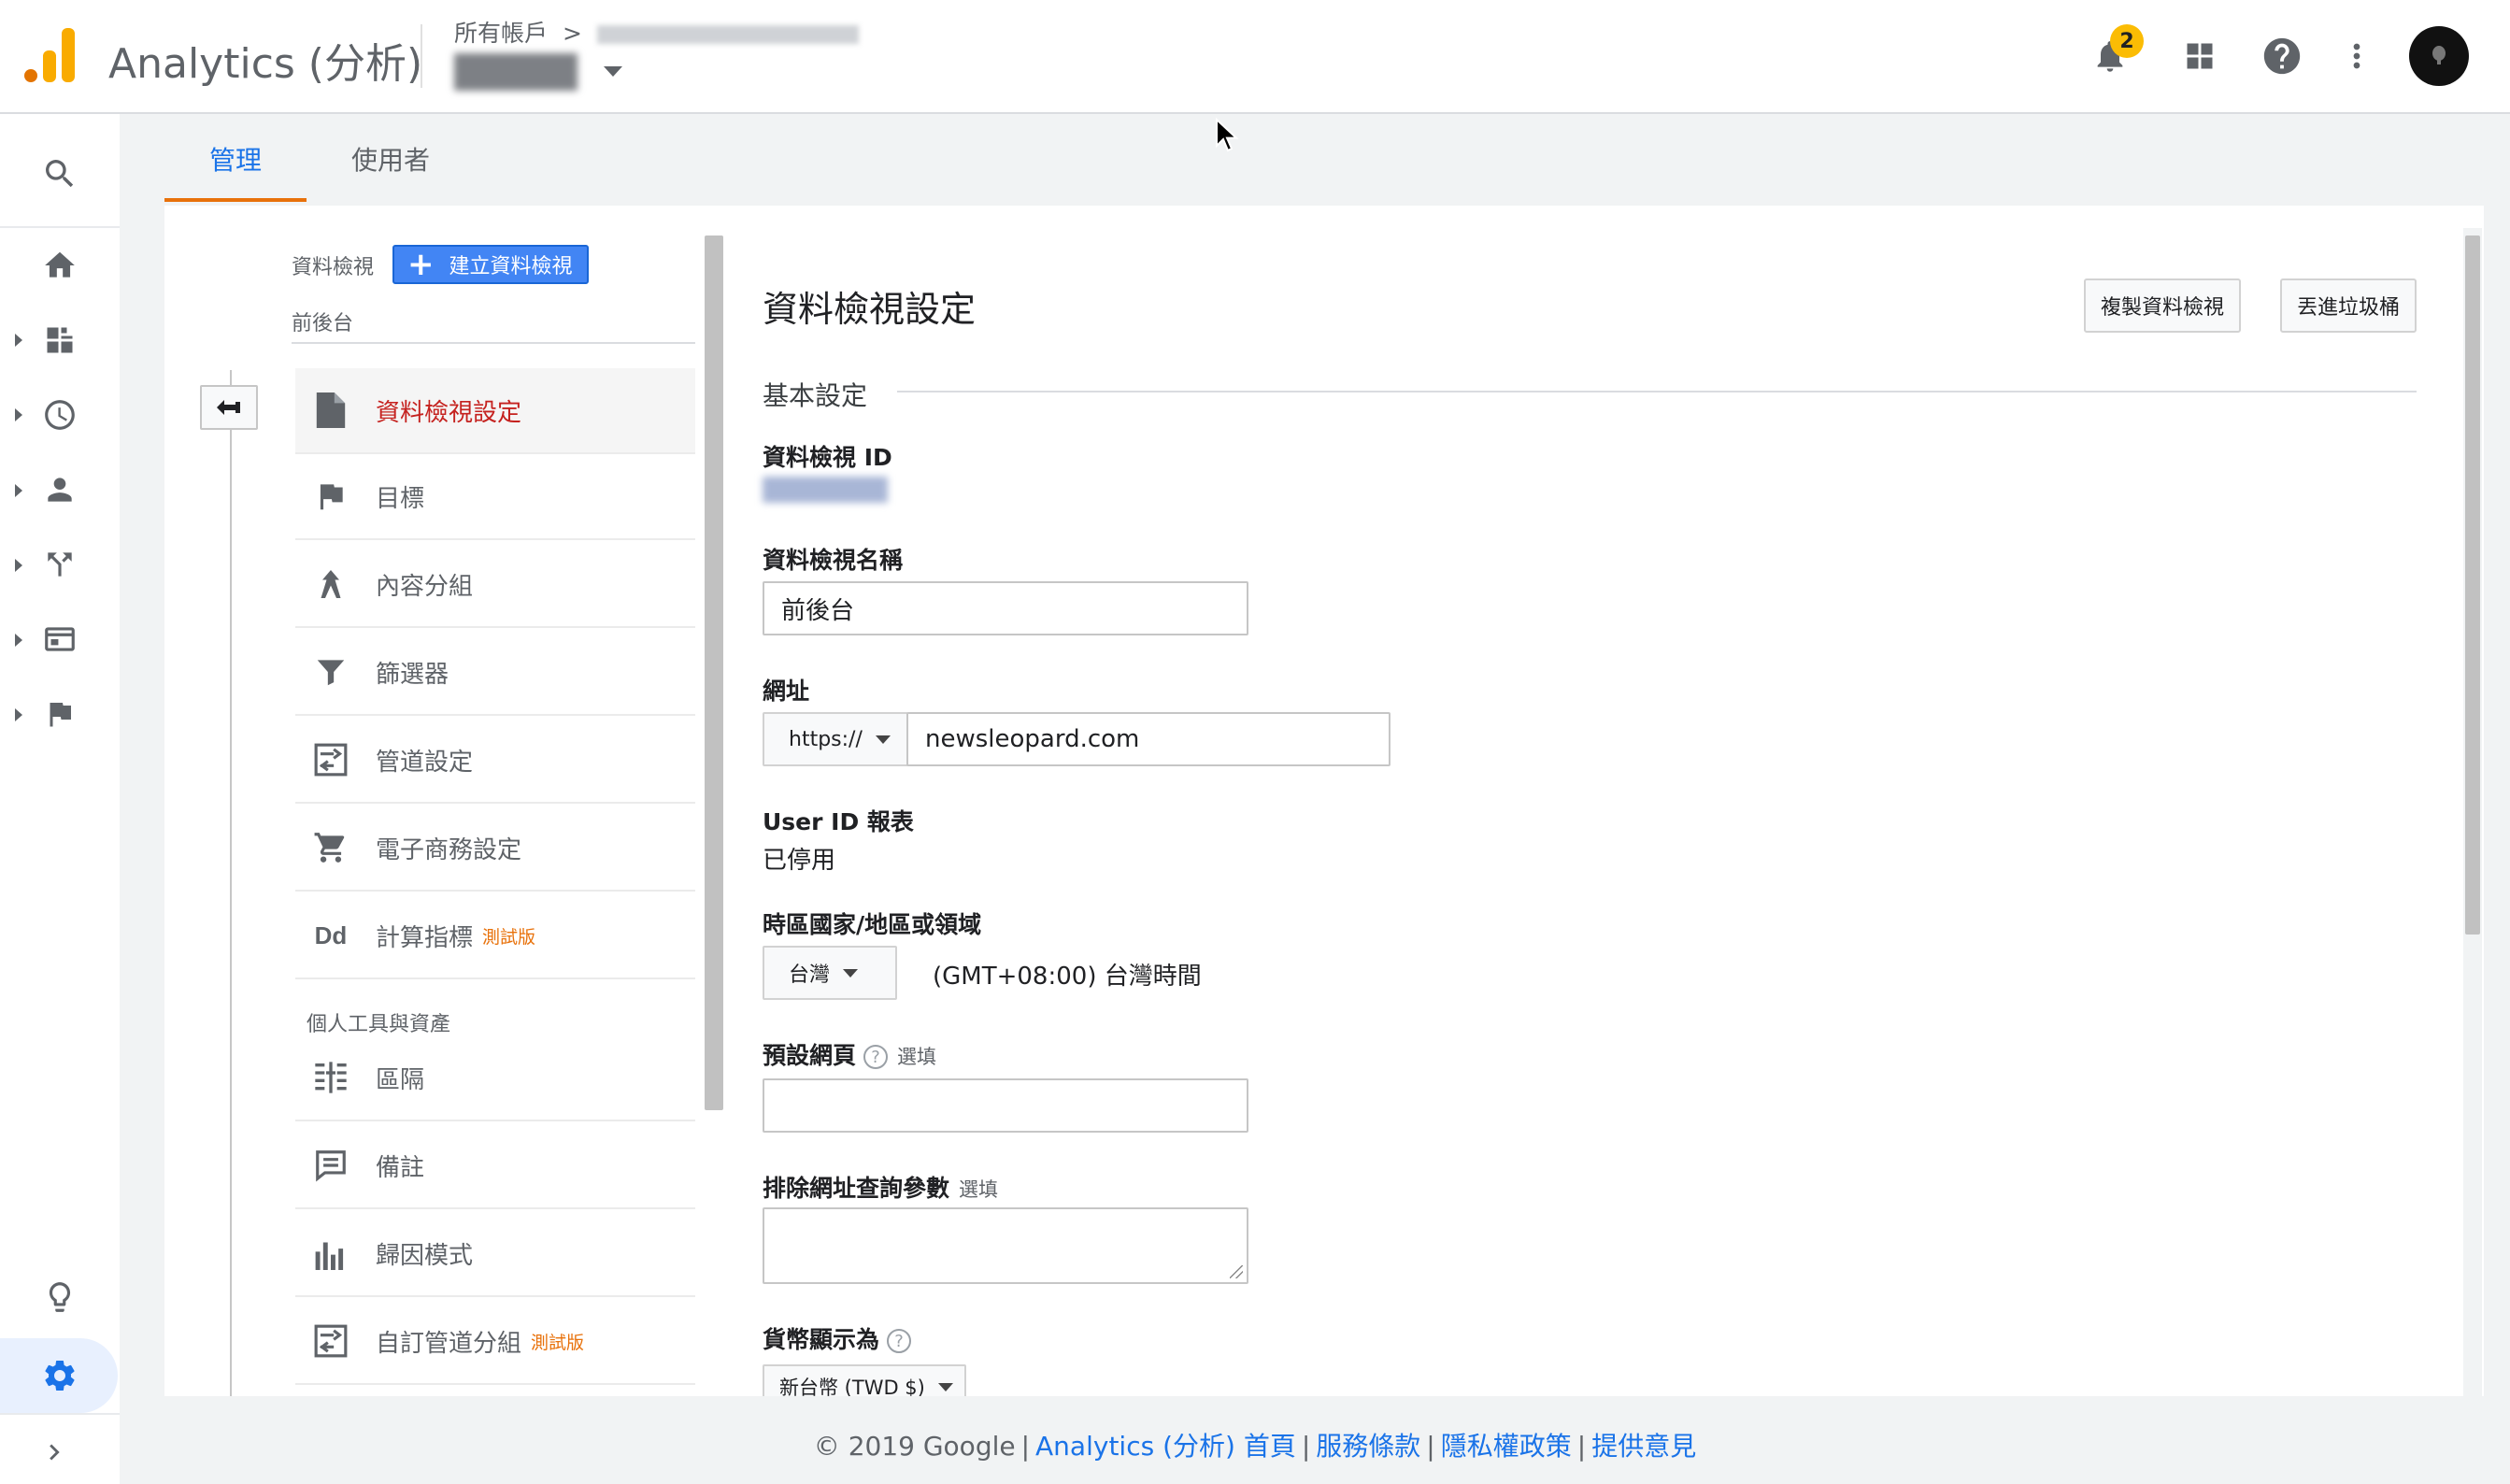 The width and height of the screenshot is (2510, 1484). What do you see at coordinates (331, 410) in the screenshot?
I see `document-icon` at bounding box center [331, 410].